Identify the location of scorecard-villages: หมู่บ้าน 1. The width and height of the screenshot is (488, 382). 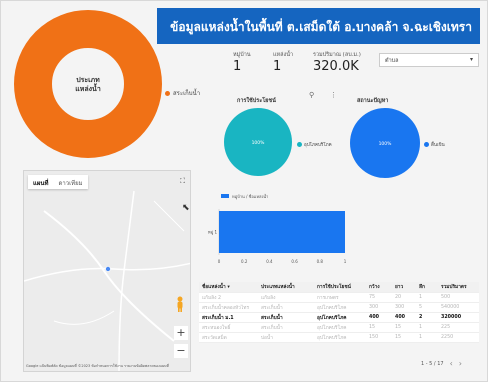
(242, 62).